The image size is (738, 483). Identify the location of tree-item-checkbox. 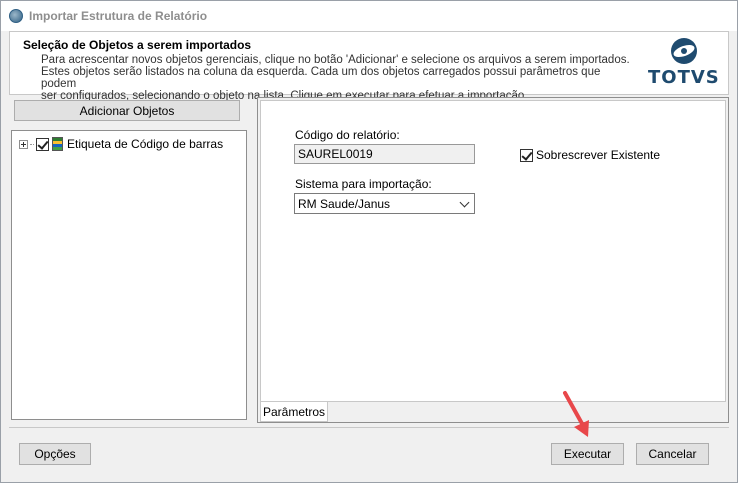
(42, 144).